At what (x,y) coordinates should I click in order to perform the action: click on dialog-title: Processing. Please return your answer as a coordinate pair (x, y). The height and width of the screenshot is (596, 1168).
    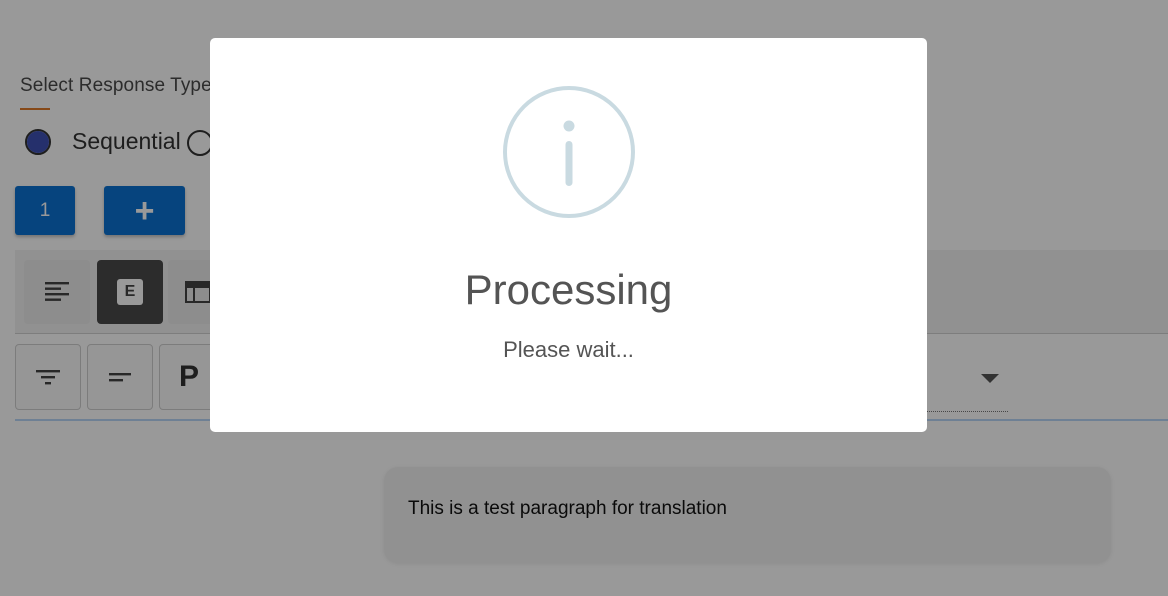
    Looking at the image, I should click on (568, 289).